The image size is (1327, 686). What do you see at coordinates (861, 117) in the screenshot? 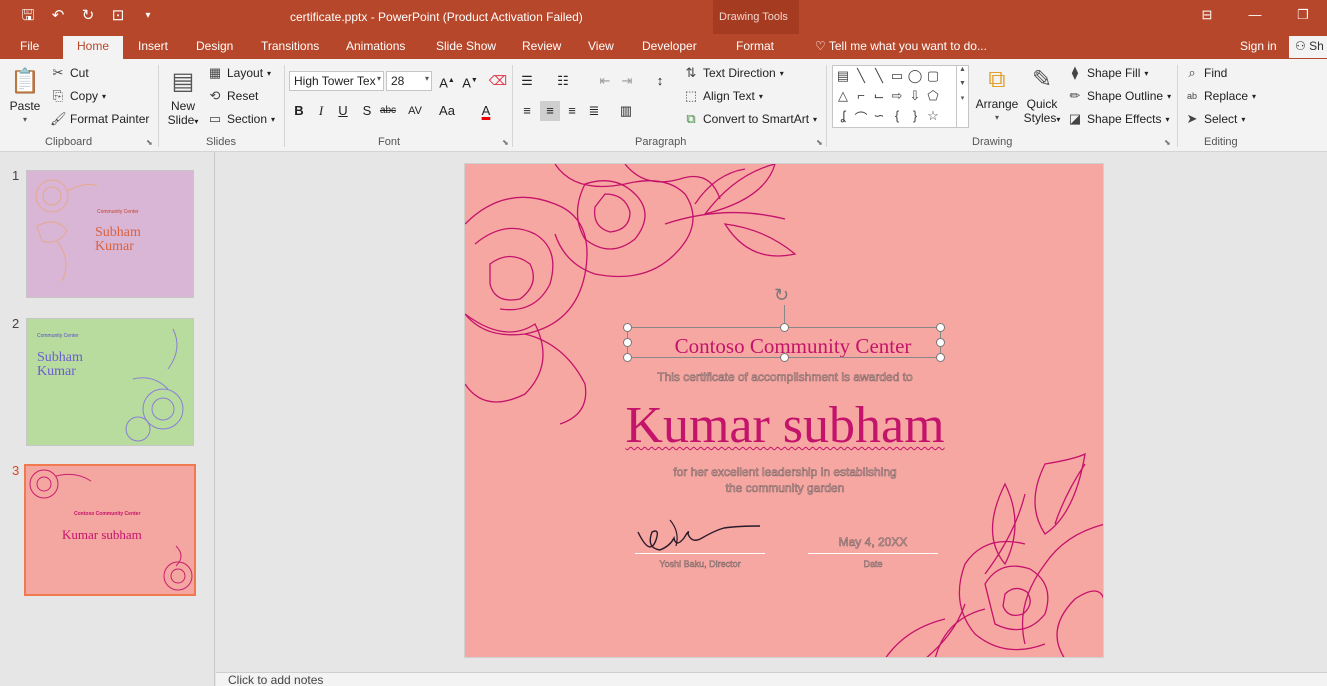
I see `arc-shape-icon: ⌒` at bounding box center [861, 117].